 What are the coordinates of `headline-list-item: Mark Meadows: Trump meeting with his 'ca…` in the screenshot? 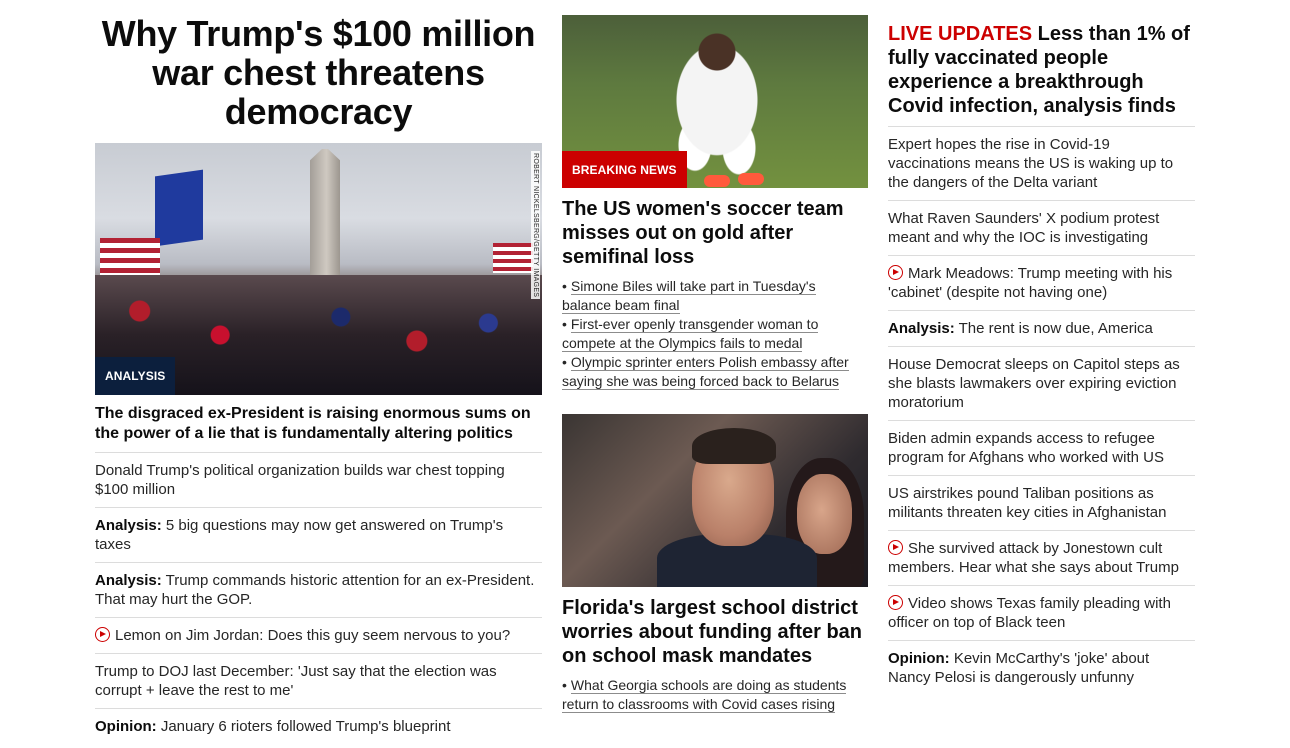 It's located at (1041, 283).